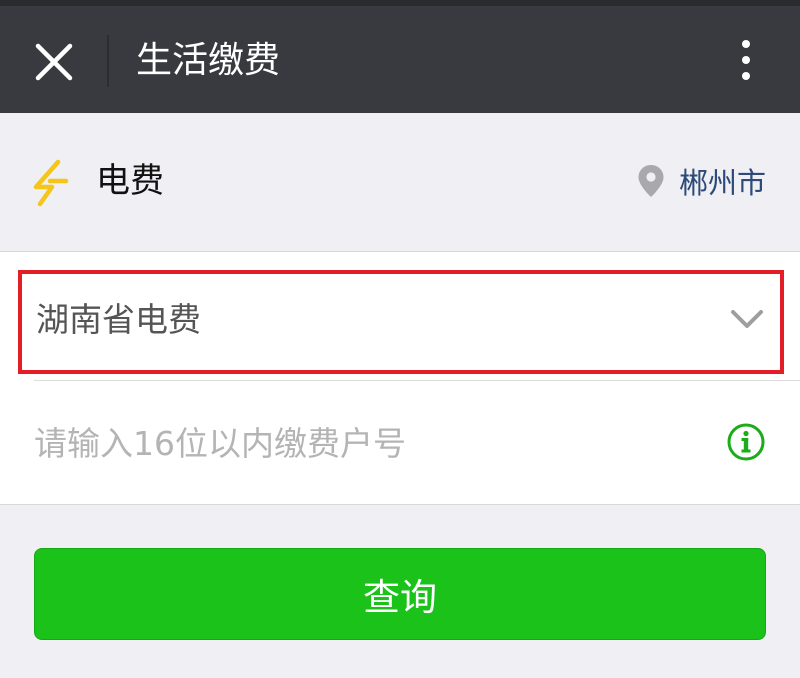  What do you see at coordinates (746, 60) in the screenshot?
I see `more-options-button` at bounding box center [746, 60].